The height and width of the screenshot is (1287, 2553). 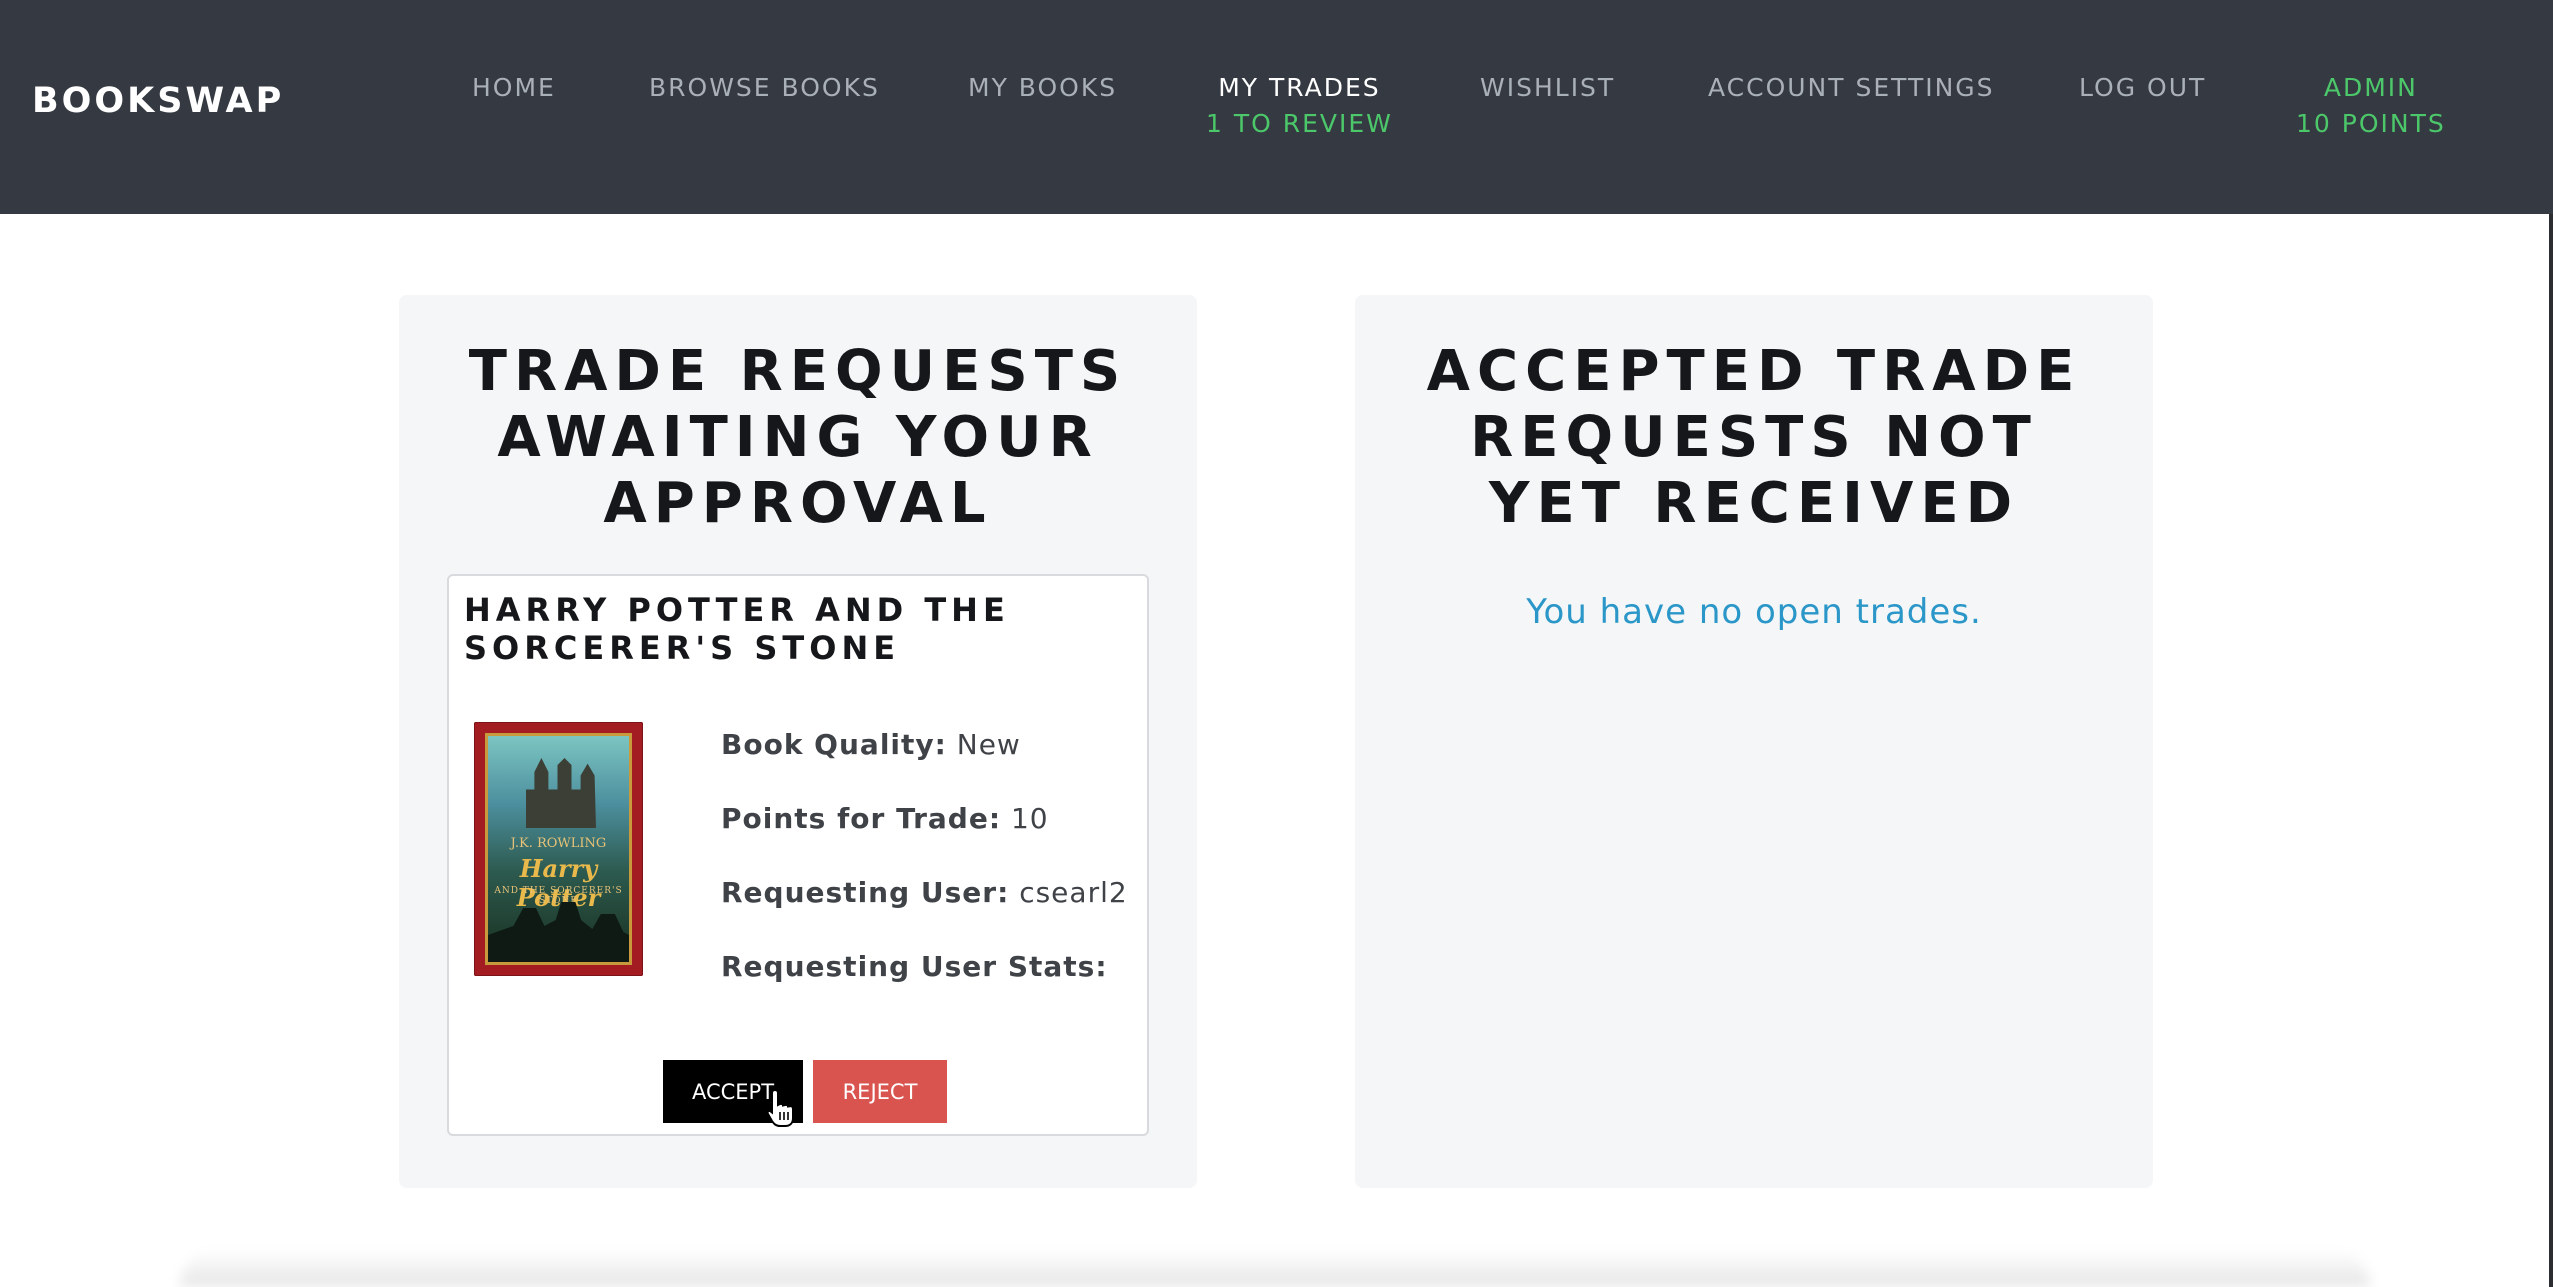 I want to click on nav-home: HOME, so click(x=514, y=88).